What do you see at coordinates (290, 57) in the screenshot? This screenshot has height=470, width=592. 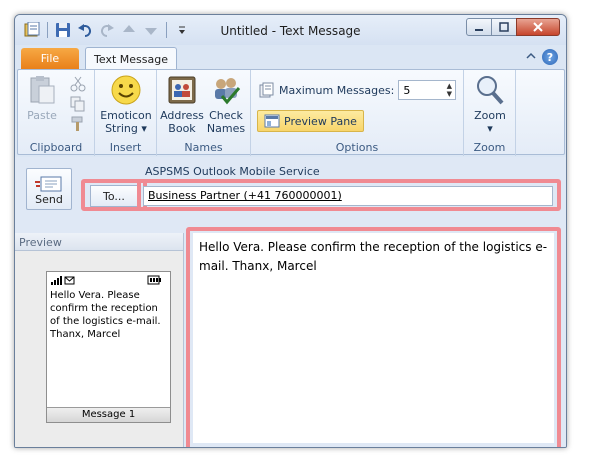 I see `ribbon-tabs: File Text Message ?` at bounding box center [290, 57].